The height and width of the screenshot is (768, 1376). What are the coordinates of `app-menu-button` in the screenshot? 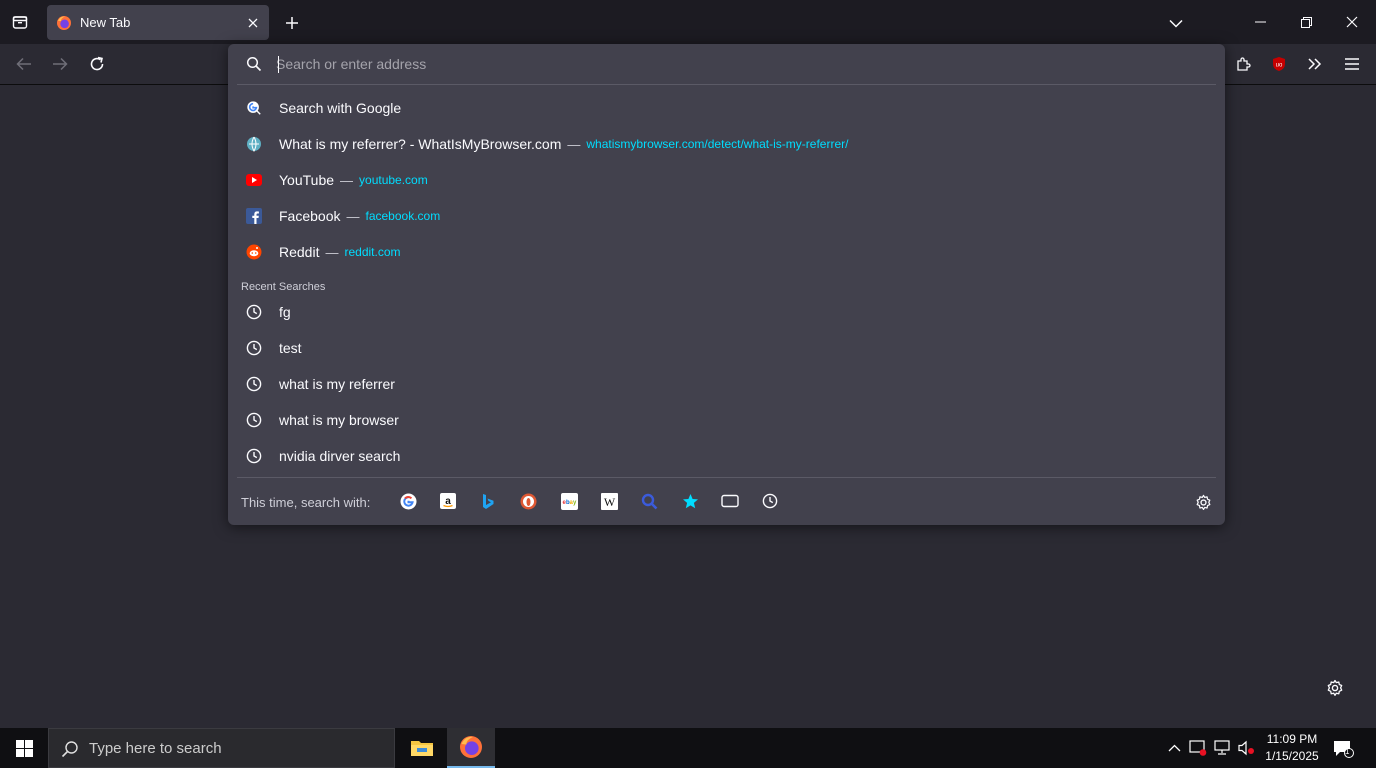 It's located at (1352, 64).